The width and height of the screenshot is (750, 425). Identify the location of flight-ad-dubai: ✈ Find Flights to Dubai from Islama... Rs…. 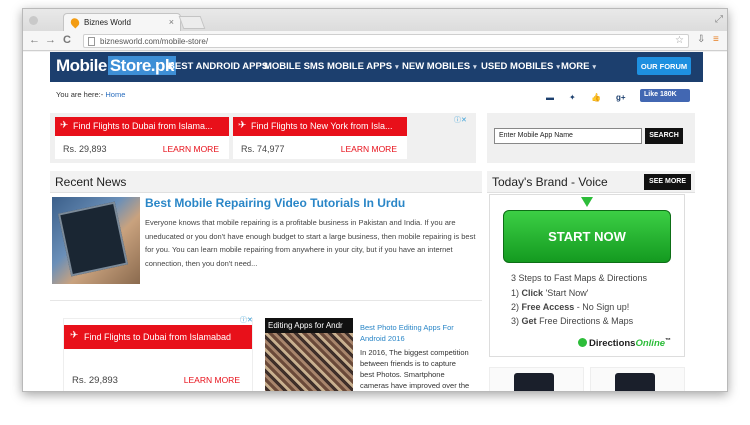
(142, 138).